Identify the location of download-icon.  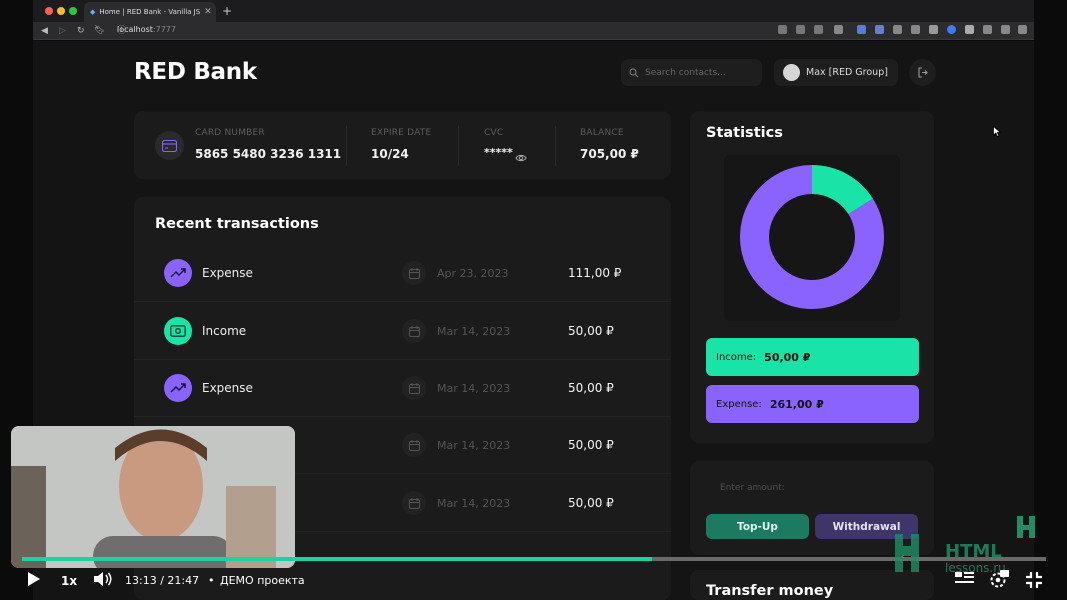
(1005, 29).